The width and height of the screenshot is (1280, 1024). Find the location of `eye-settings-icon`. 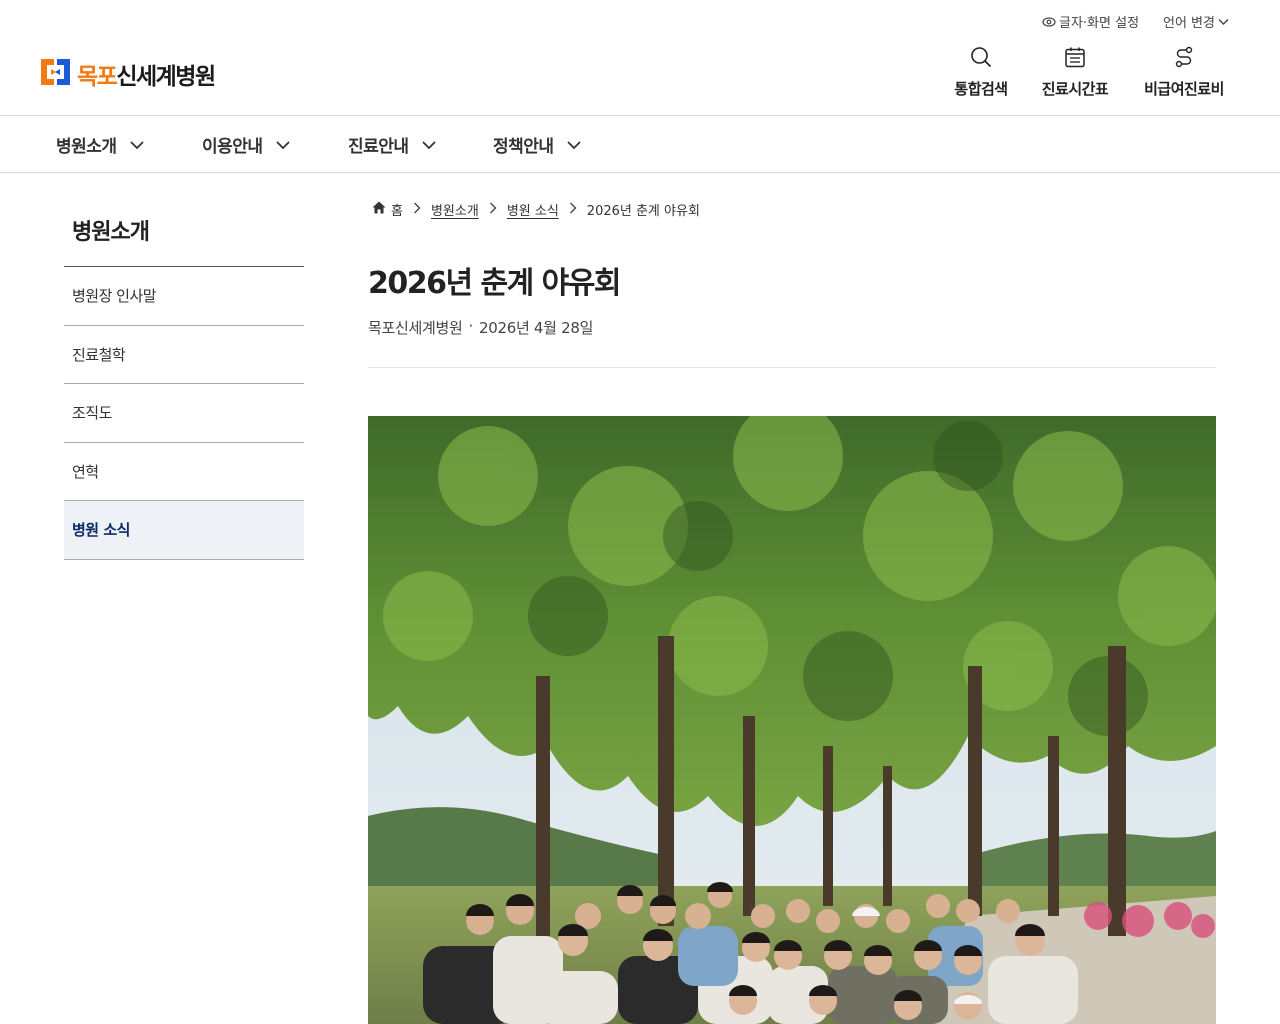

eye-settings-icon is located at coordinates (1049, 22).